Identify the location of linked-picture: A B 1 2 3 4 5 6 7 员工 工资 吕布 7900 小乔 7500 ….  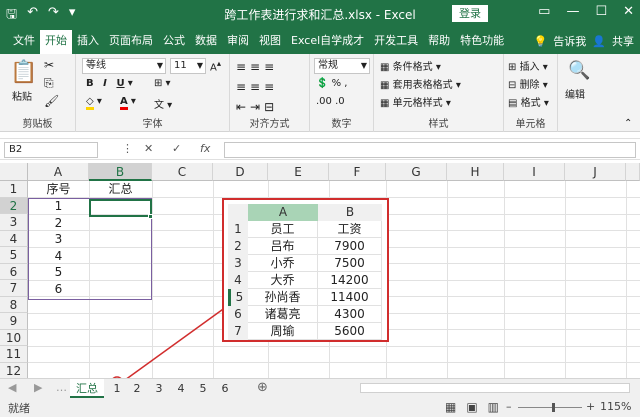
(305, 270).